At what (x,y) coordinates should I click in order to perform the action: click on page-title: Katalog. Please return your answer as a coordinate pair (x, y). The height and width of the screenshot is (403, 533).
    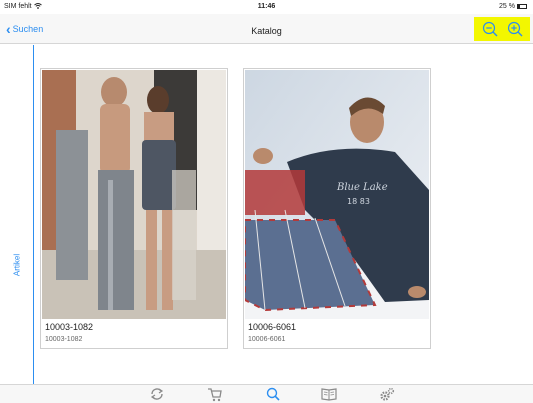
    Looking at the image, I should click on (266, 31).